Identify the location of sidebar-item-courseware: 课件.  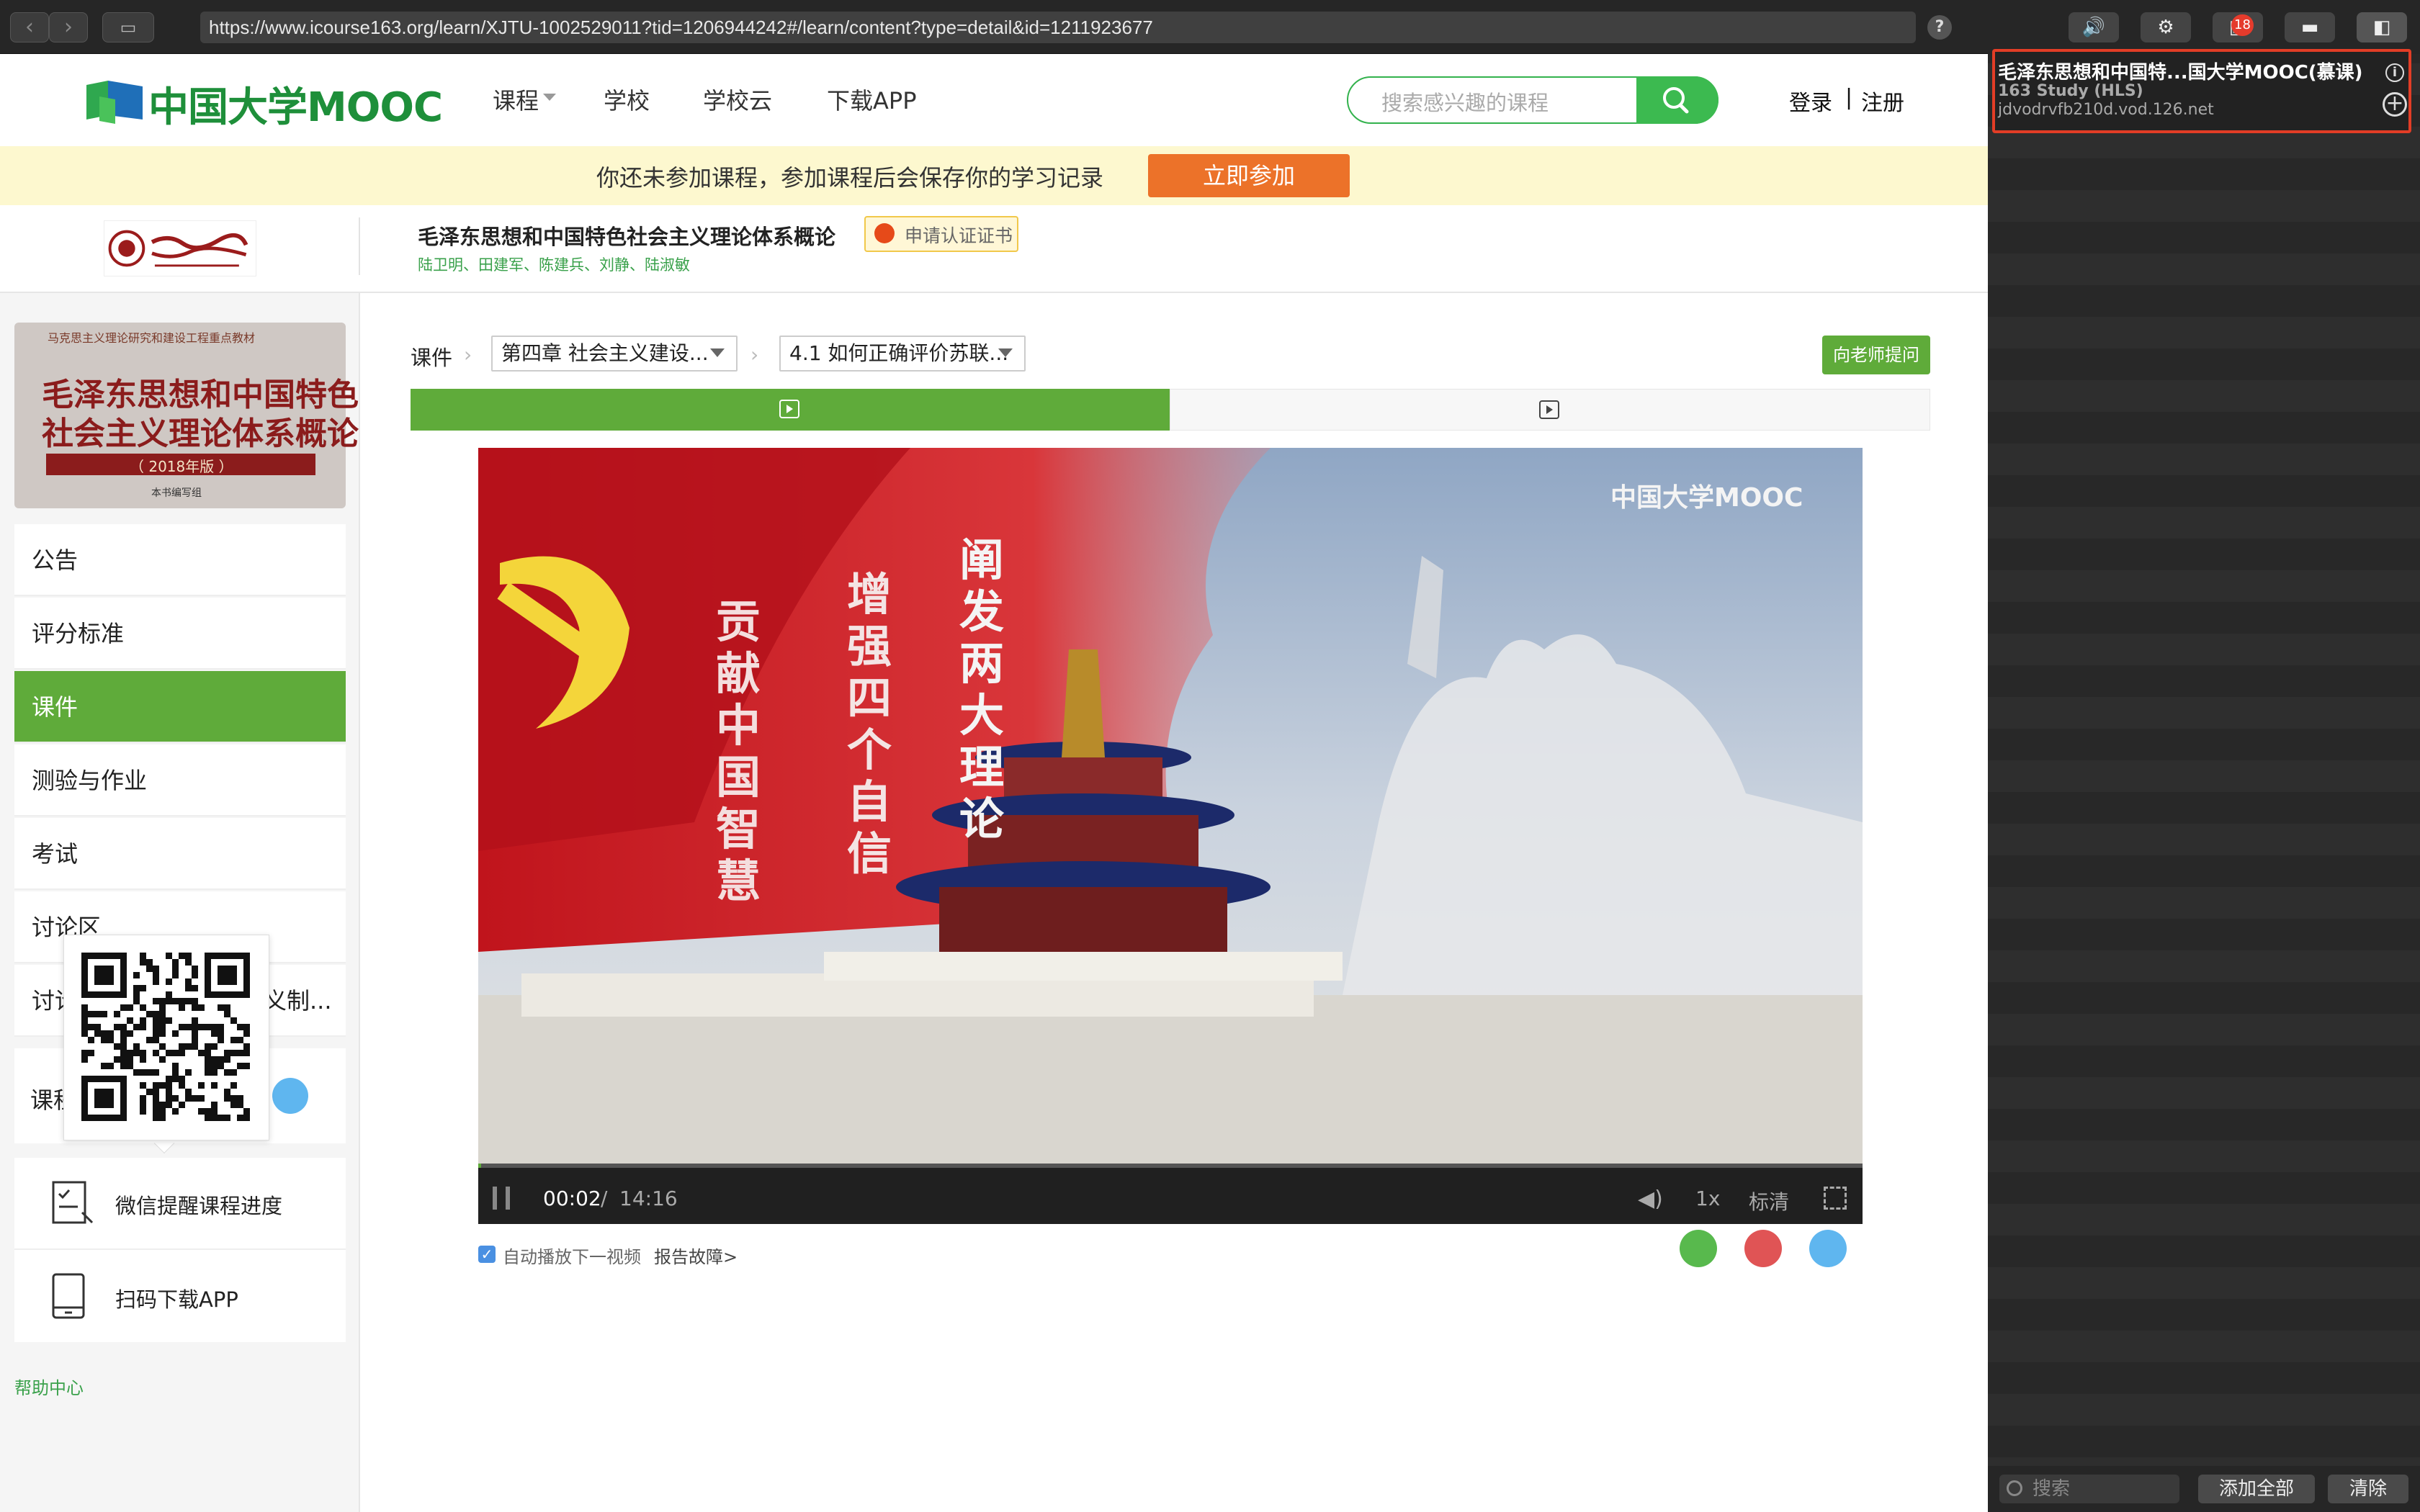
(180, 707).